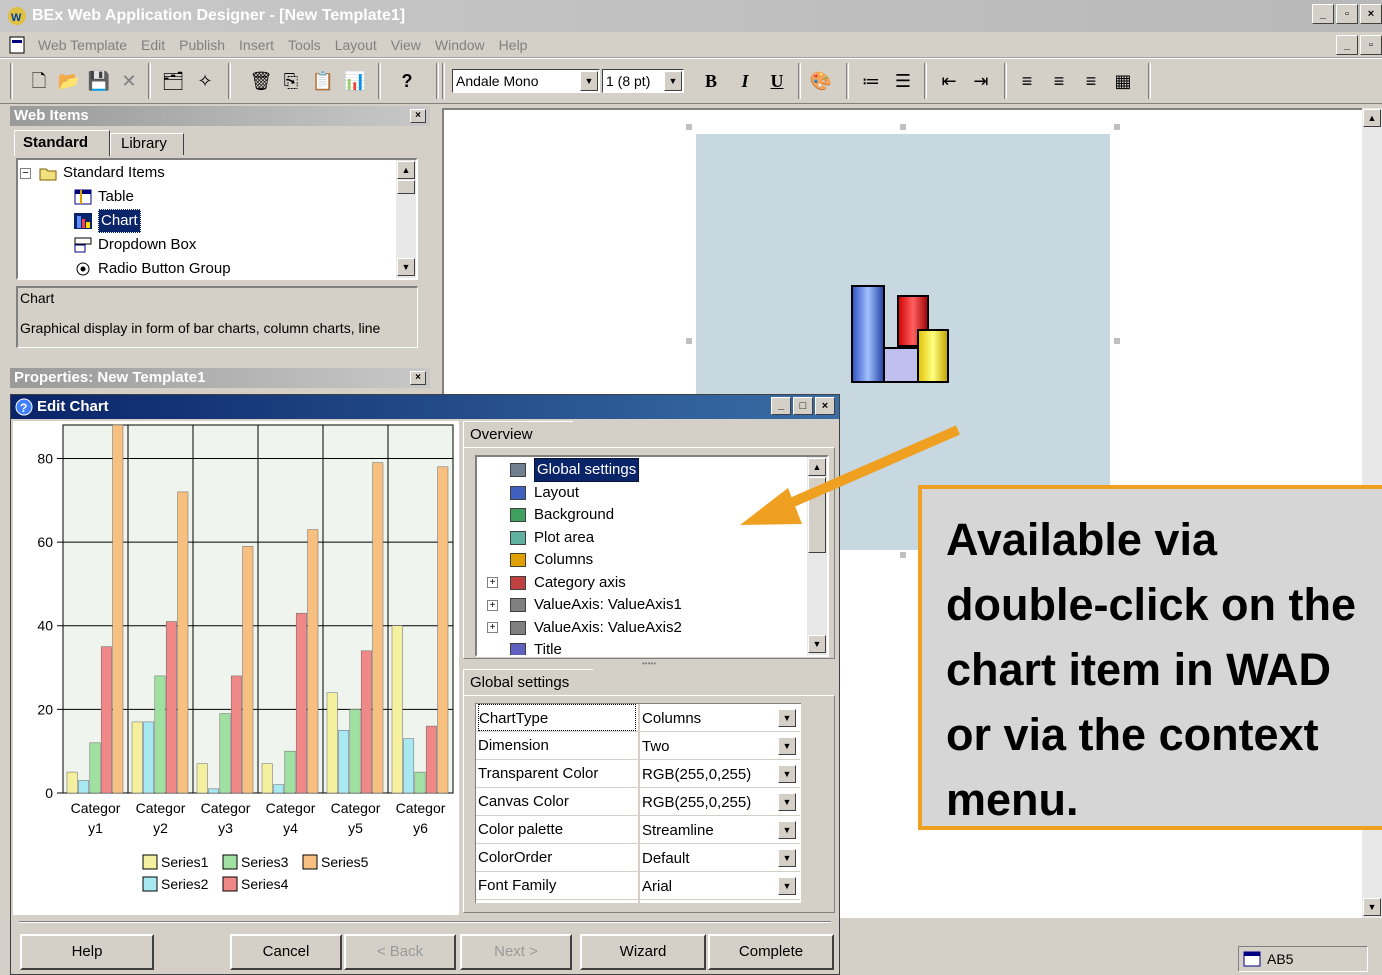  I want to click on next-button: Next >, so click(516, 952).